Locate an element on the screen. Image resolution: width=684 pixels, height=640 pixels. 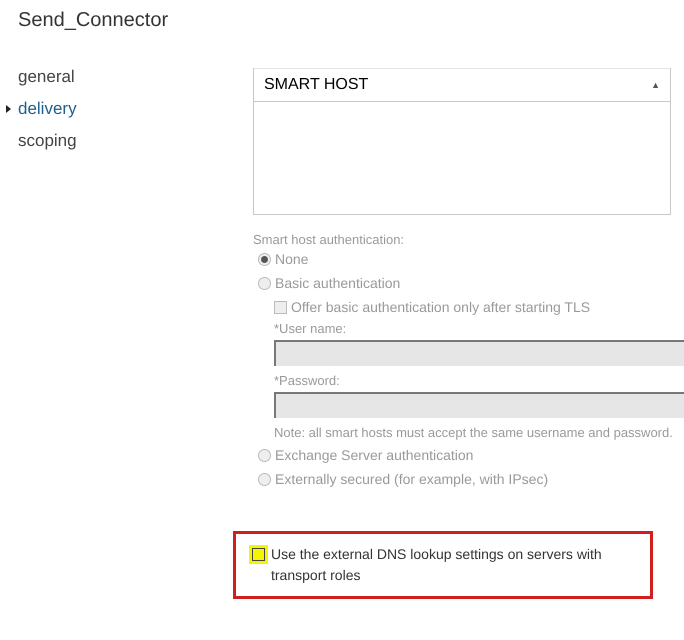
option-label: None is located at coordinates (291, 259).